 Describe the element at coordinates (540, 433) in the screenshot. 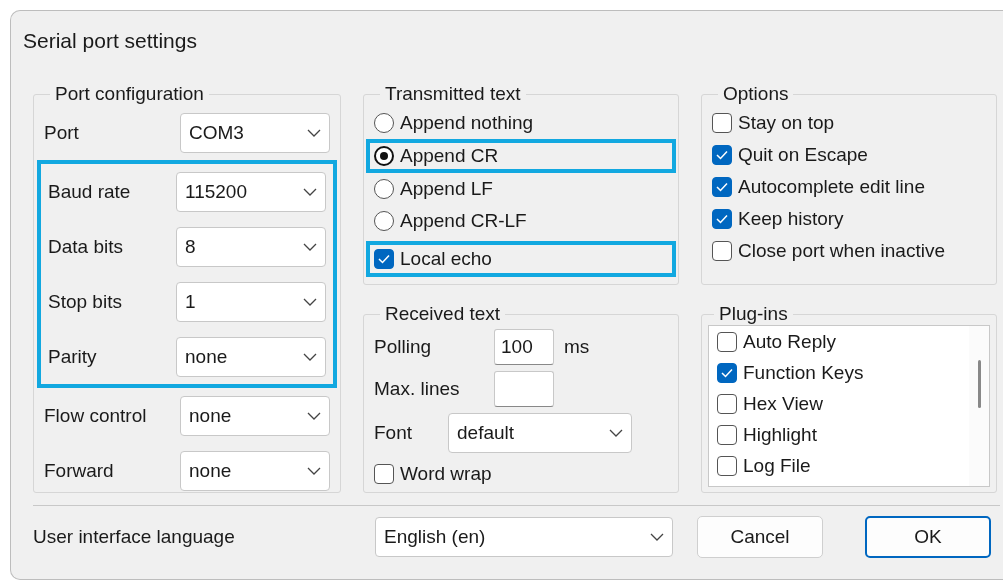

I see `dropdown: default` at that location.